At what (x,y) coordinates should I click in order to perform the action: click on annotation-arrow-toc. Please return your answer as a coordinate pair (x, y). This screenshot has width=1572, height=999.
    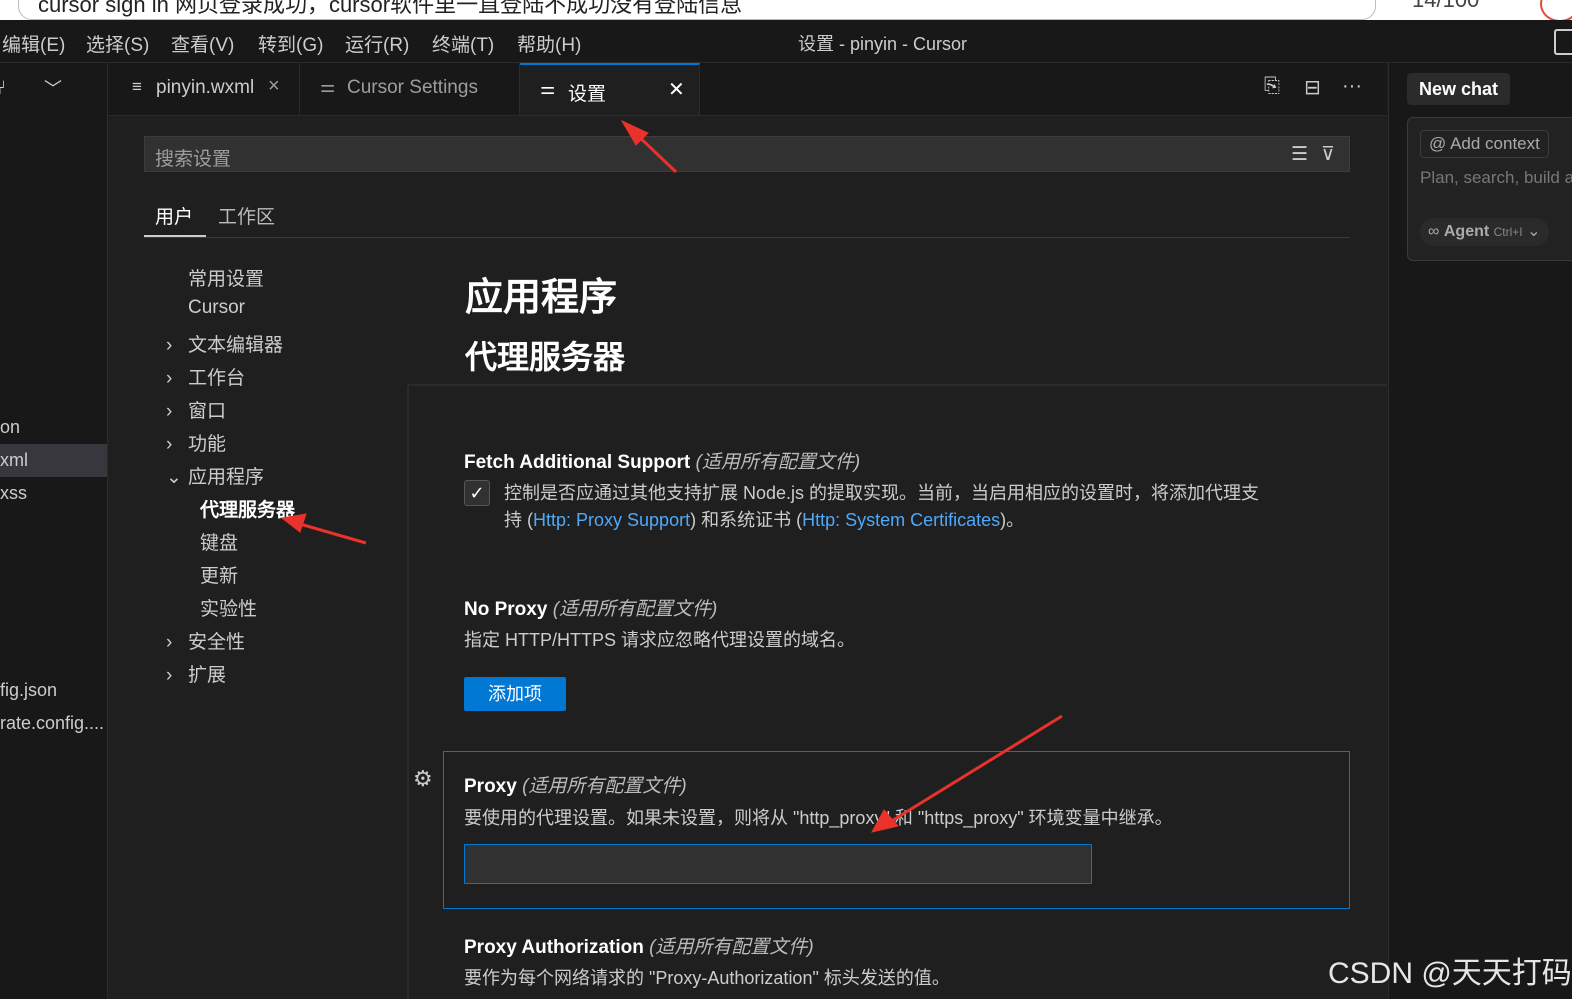
    Looking at the image, I should click on (333, 533).